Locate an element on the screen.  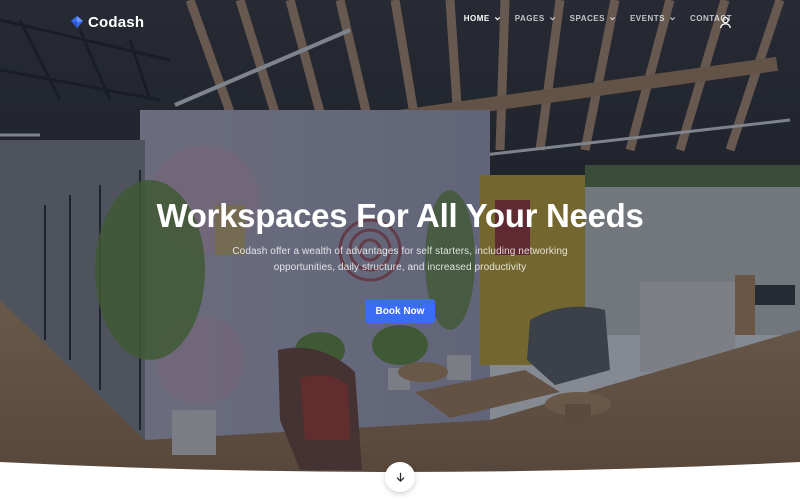
main-navbar: Codash HOME PAGES SPACES EVENTS CONTACT is located at coordinates (400, 22).